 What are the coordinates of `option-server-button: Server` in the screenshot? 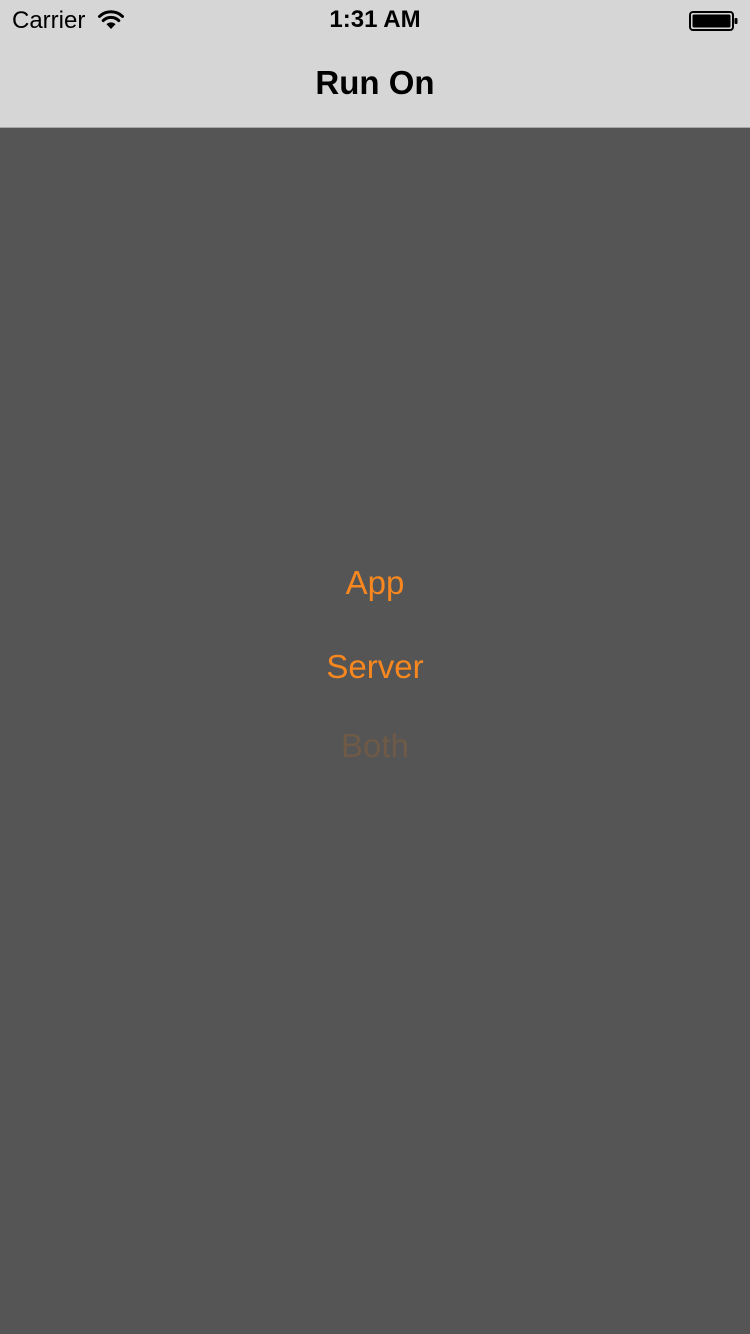 It's located at (375, 667).